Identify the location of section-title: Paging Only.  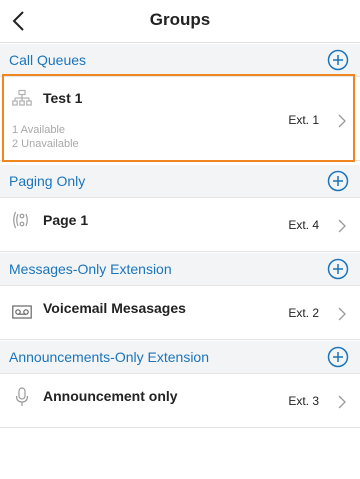
(47, 181).